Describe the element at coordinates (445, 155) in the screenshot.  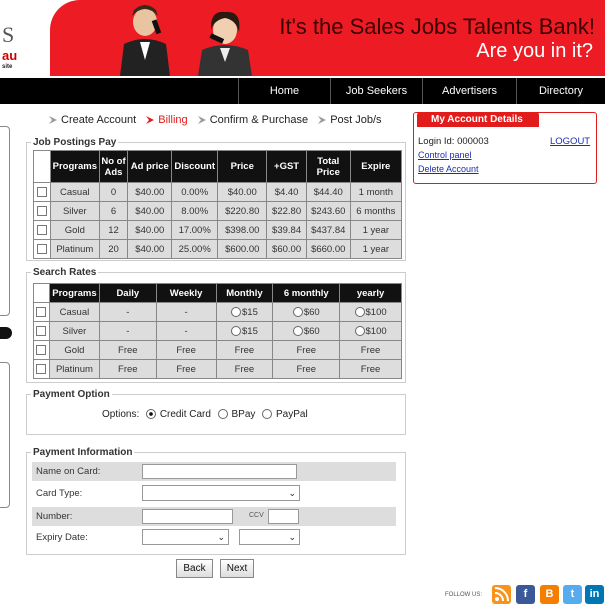
I see `control-panel-link: Control panel` at that location.